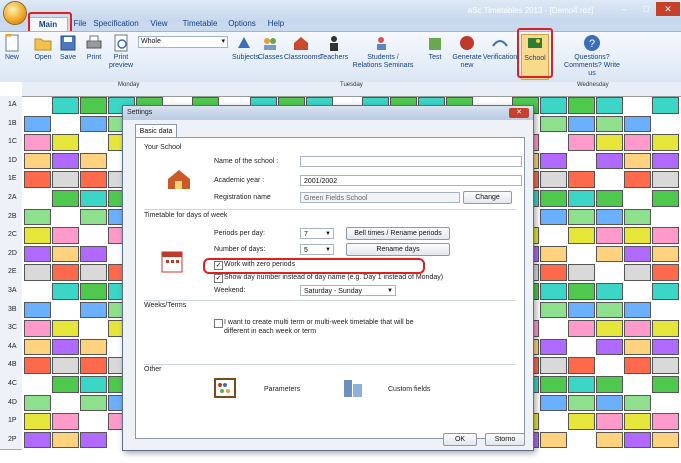 This screenshot has height=463, width=681. What do you see at coordinates (334, 56) in the screenshot?
I see `teachers-button: Teachers` at bounding box center [334, 56].